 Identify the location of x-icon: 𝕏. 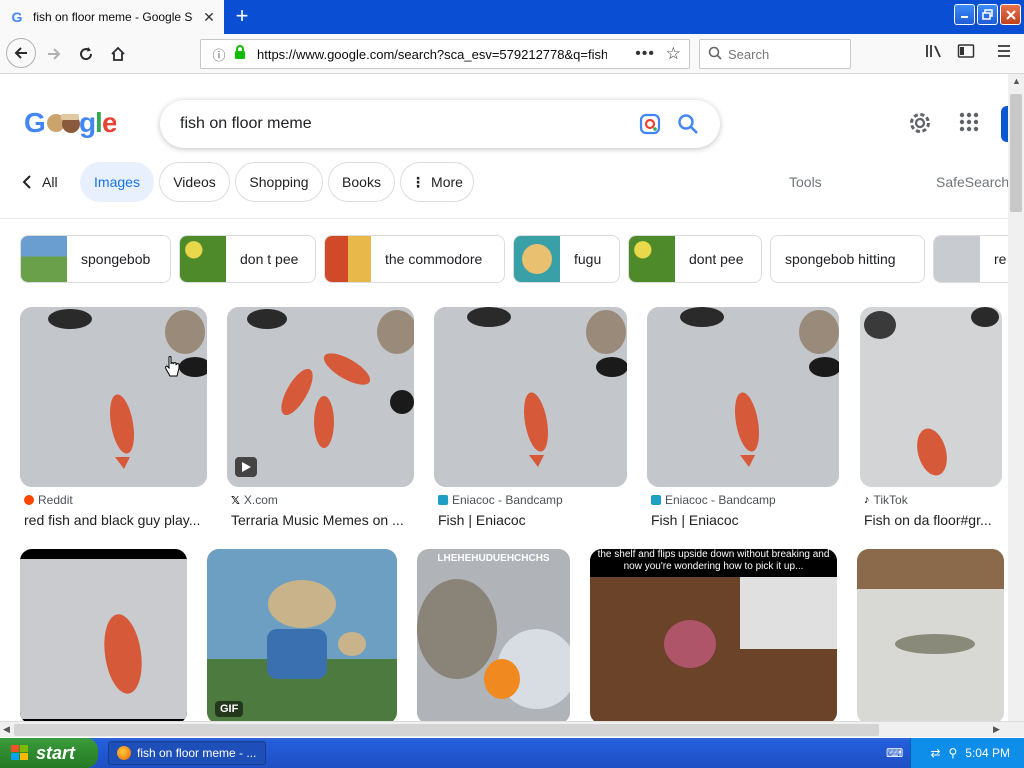
(235, 500).